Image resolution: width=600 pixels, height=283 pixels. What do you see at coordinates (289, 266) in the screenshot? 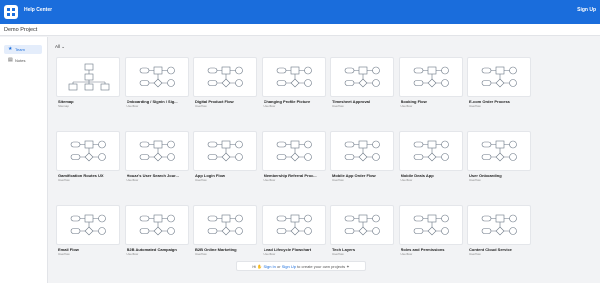
I see `sign-up-link: Sign Up` at bounding box center [289, 266].